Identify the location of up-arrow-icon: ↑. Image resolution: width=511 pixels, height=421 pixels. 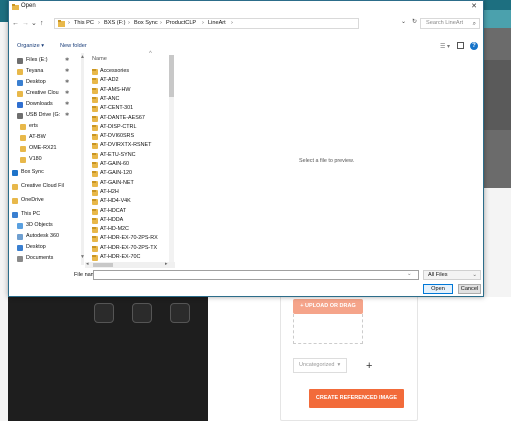
(42, 23).